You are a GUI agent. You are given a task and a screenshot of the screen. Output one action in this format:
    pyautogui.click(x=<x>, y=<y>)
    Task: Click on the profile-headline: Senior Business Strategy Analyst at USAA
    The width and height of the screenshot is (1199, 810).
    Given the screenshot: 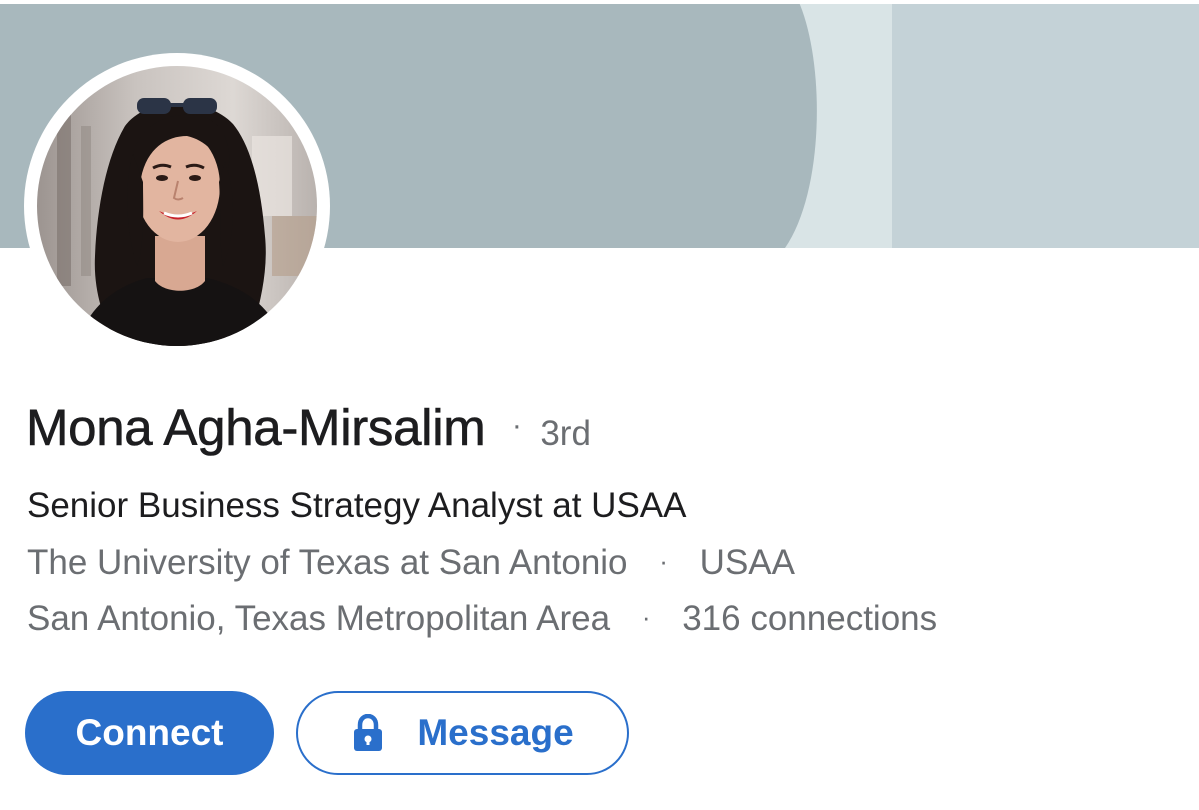 What is the action you would take?
    pyautogui.click(x=357, y=505)
    